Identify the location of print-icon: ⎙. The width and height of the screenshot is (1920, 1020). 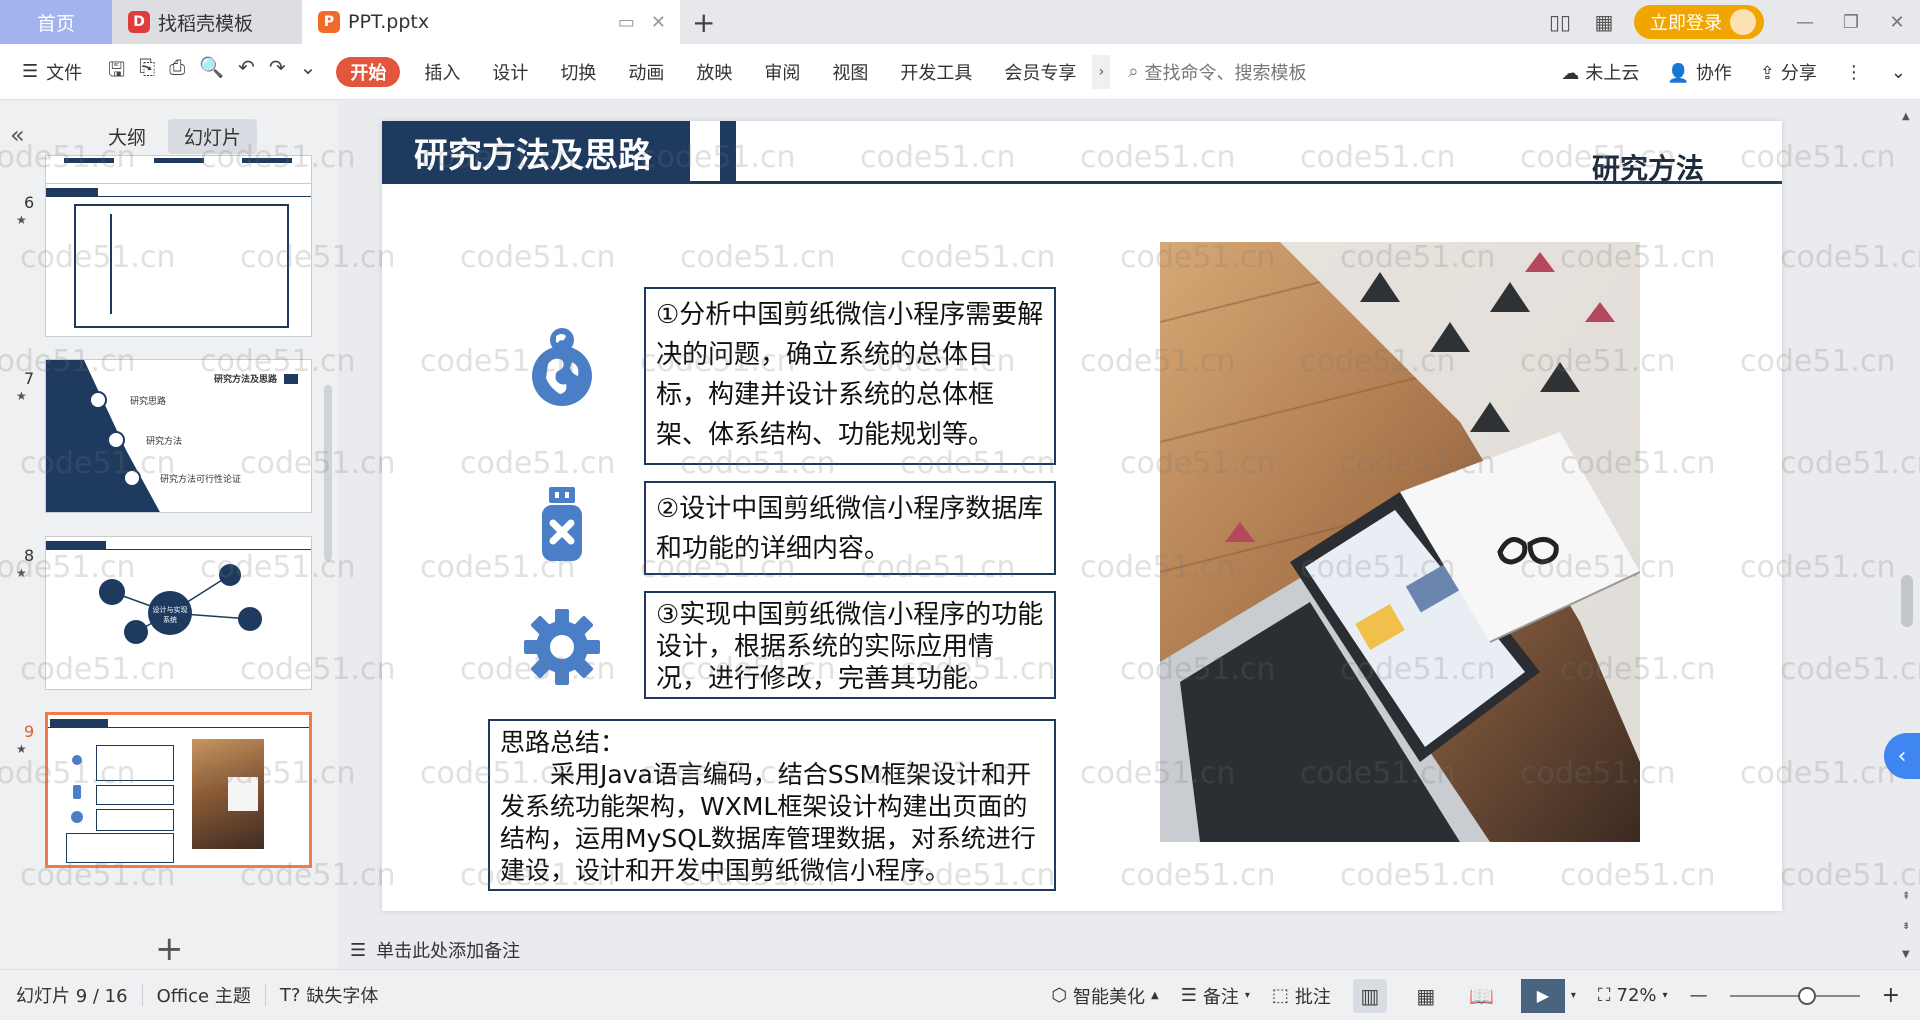
(177, 72).